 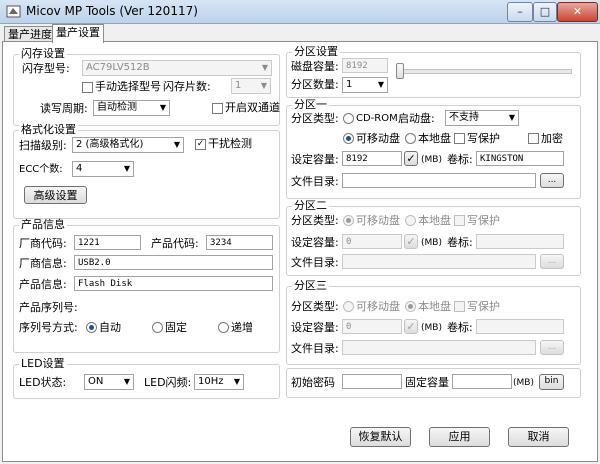 What do you see at coordinates (175, 243) in the screenshot?
I see `product-code-label: 产品代码:` at bounding box center [175, 243].